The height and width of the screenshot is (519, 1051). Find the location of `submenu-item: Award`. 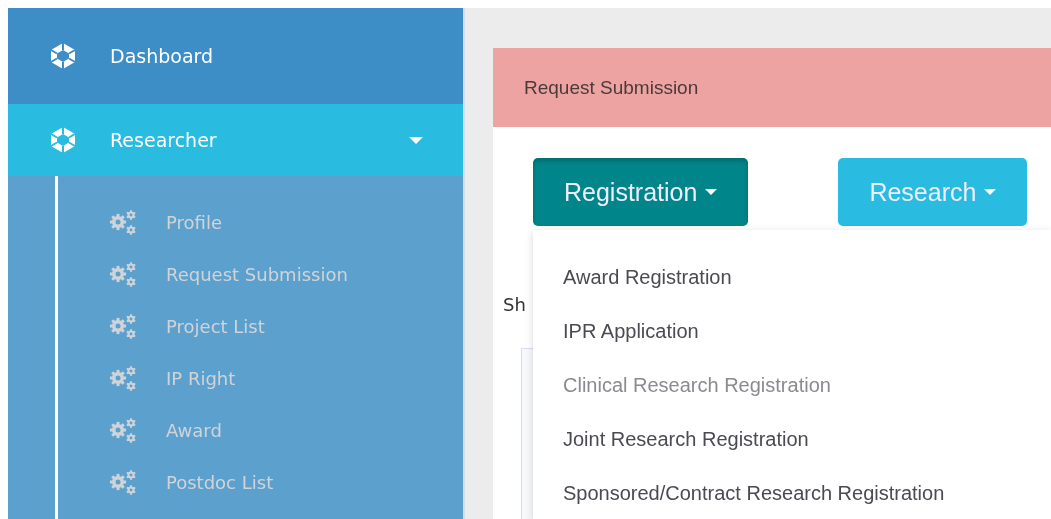

submenu-item: Award is located at coordinates (260, 430).